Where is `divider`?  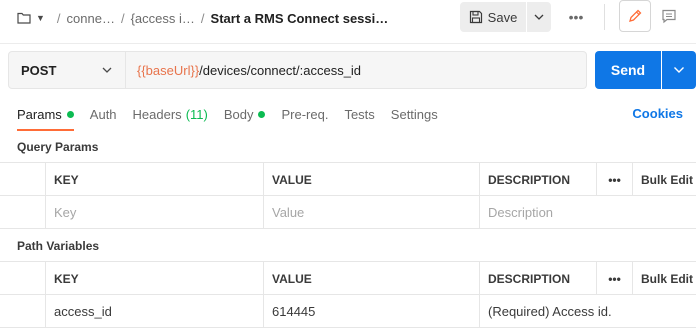 divider is located at coordinates (604, 17).